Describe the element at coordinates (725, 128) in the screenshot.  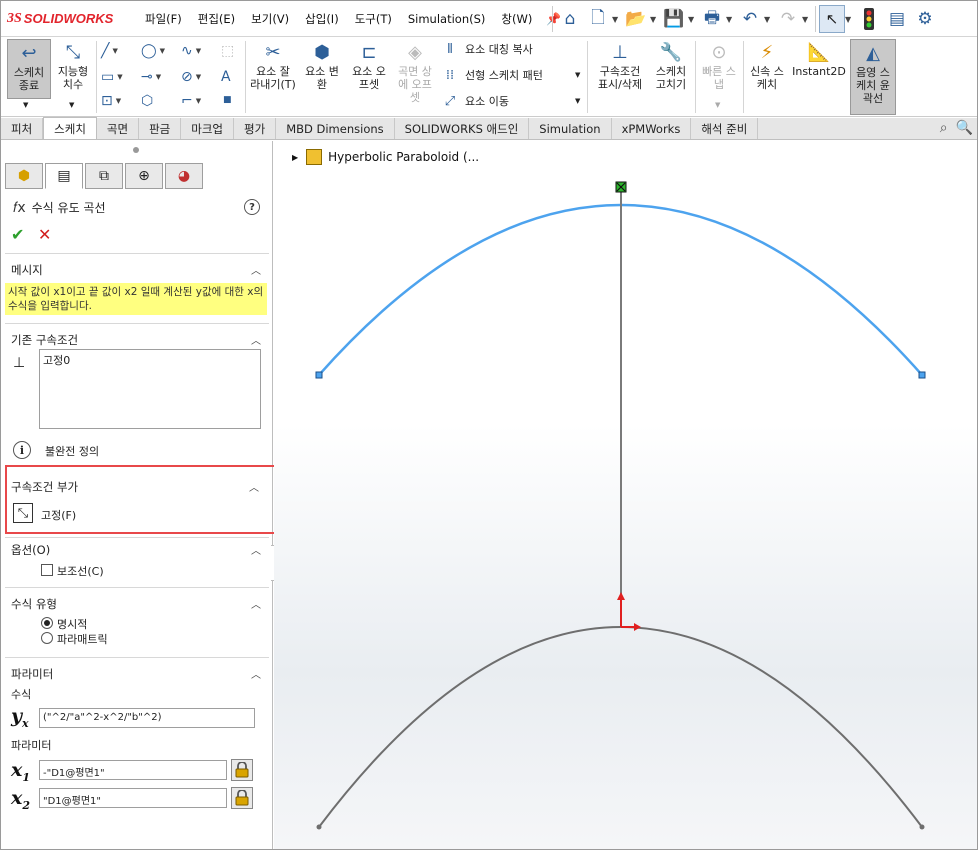
I see `tab-analysis-prep: 해석 준비` at that location.